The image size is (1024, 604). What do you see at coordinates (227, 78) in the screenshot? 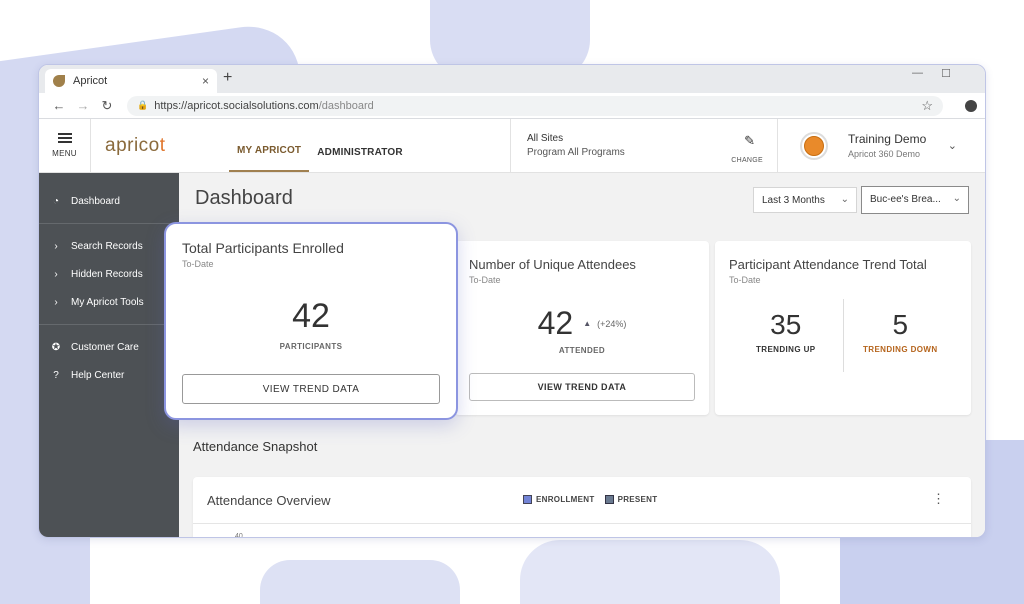
I see `new-tab-icon: +` at bounding box center [227, 78].